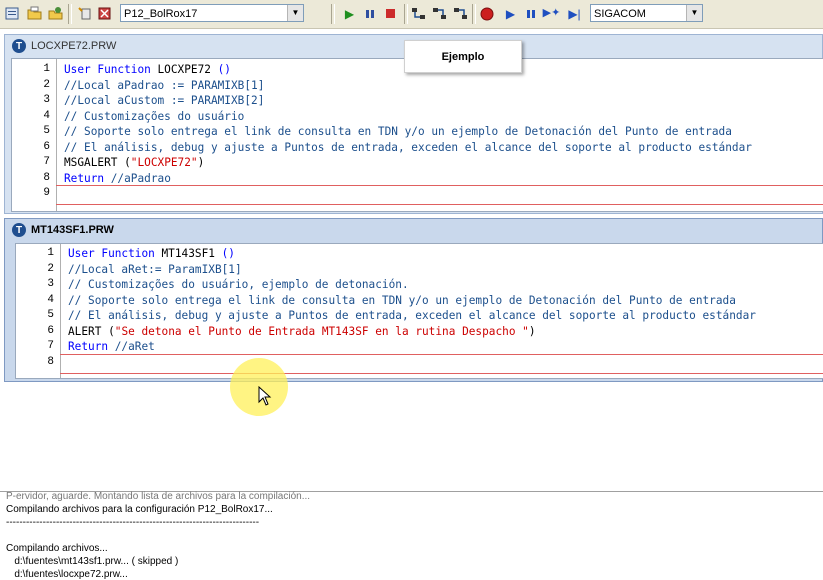 This screenshot has height=580, width=823. What do you see at coordinates (72, 230) in the screenshot?
I see `editor-title: MT143SF1.PRW` at bounding box center [72, 230].